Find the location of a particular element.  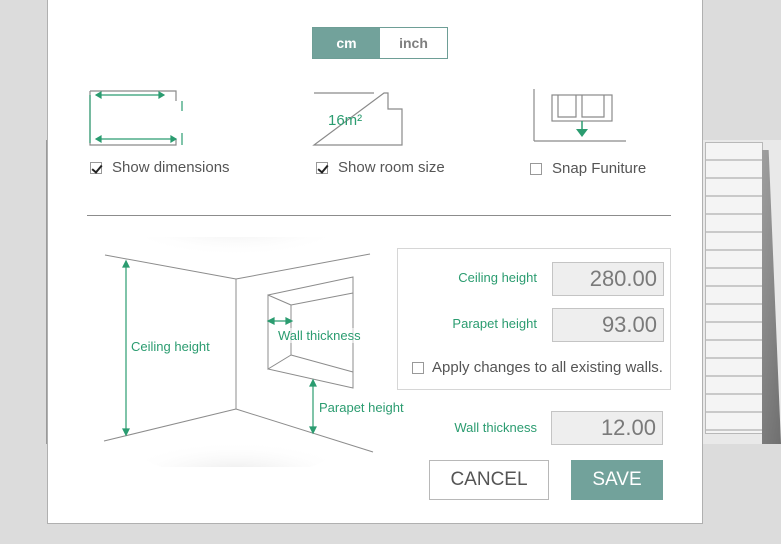

background-stairs is located at coordinates (734, 288).